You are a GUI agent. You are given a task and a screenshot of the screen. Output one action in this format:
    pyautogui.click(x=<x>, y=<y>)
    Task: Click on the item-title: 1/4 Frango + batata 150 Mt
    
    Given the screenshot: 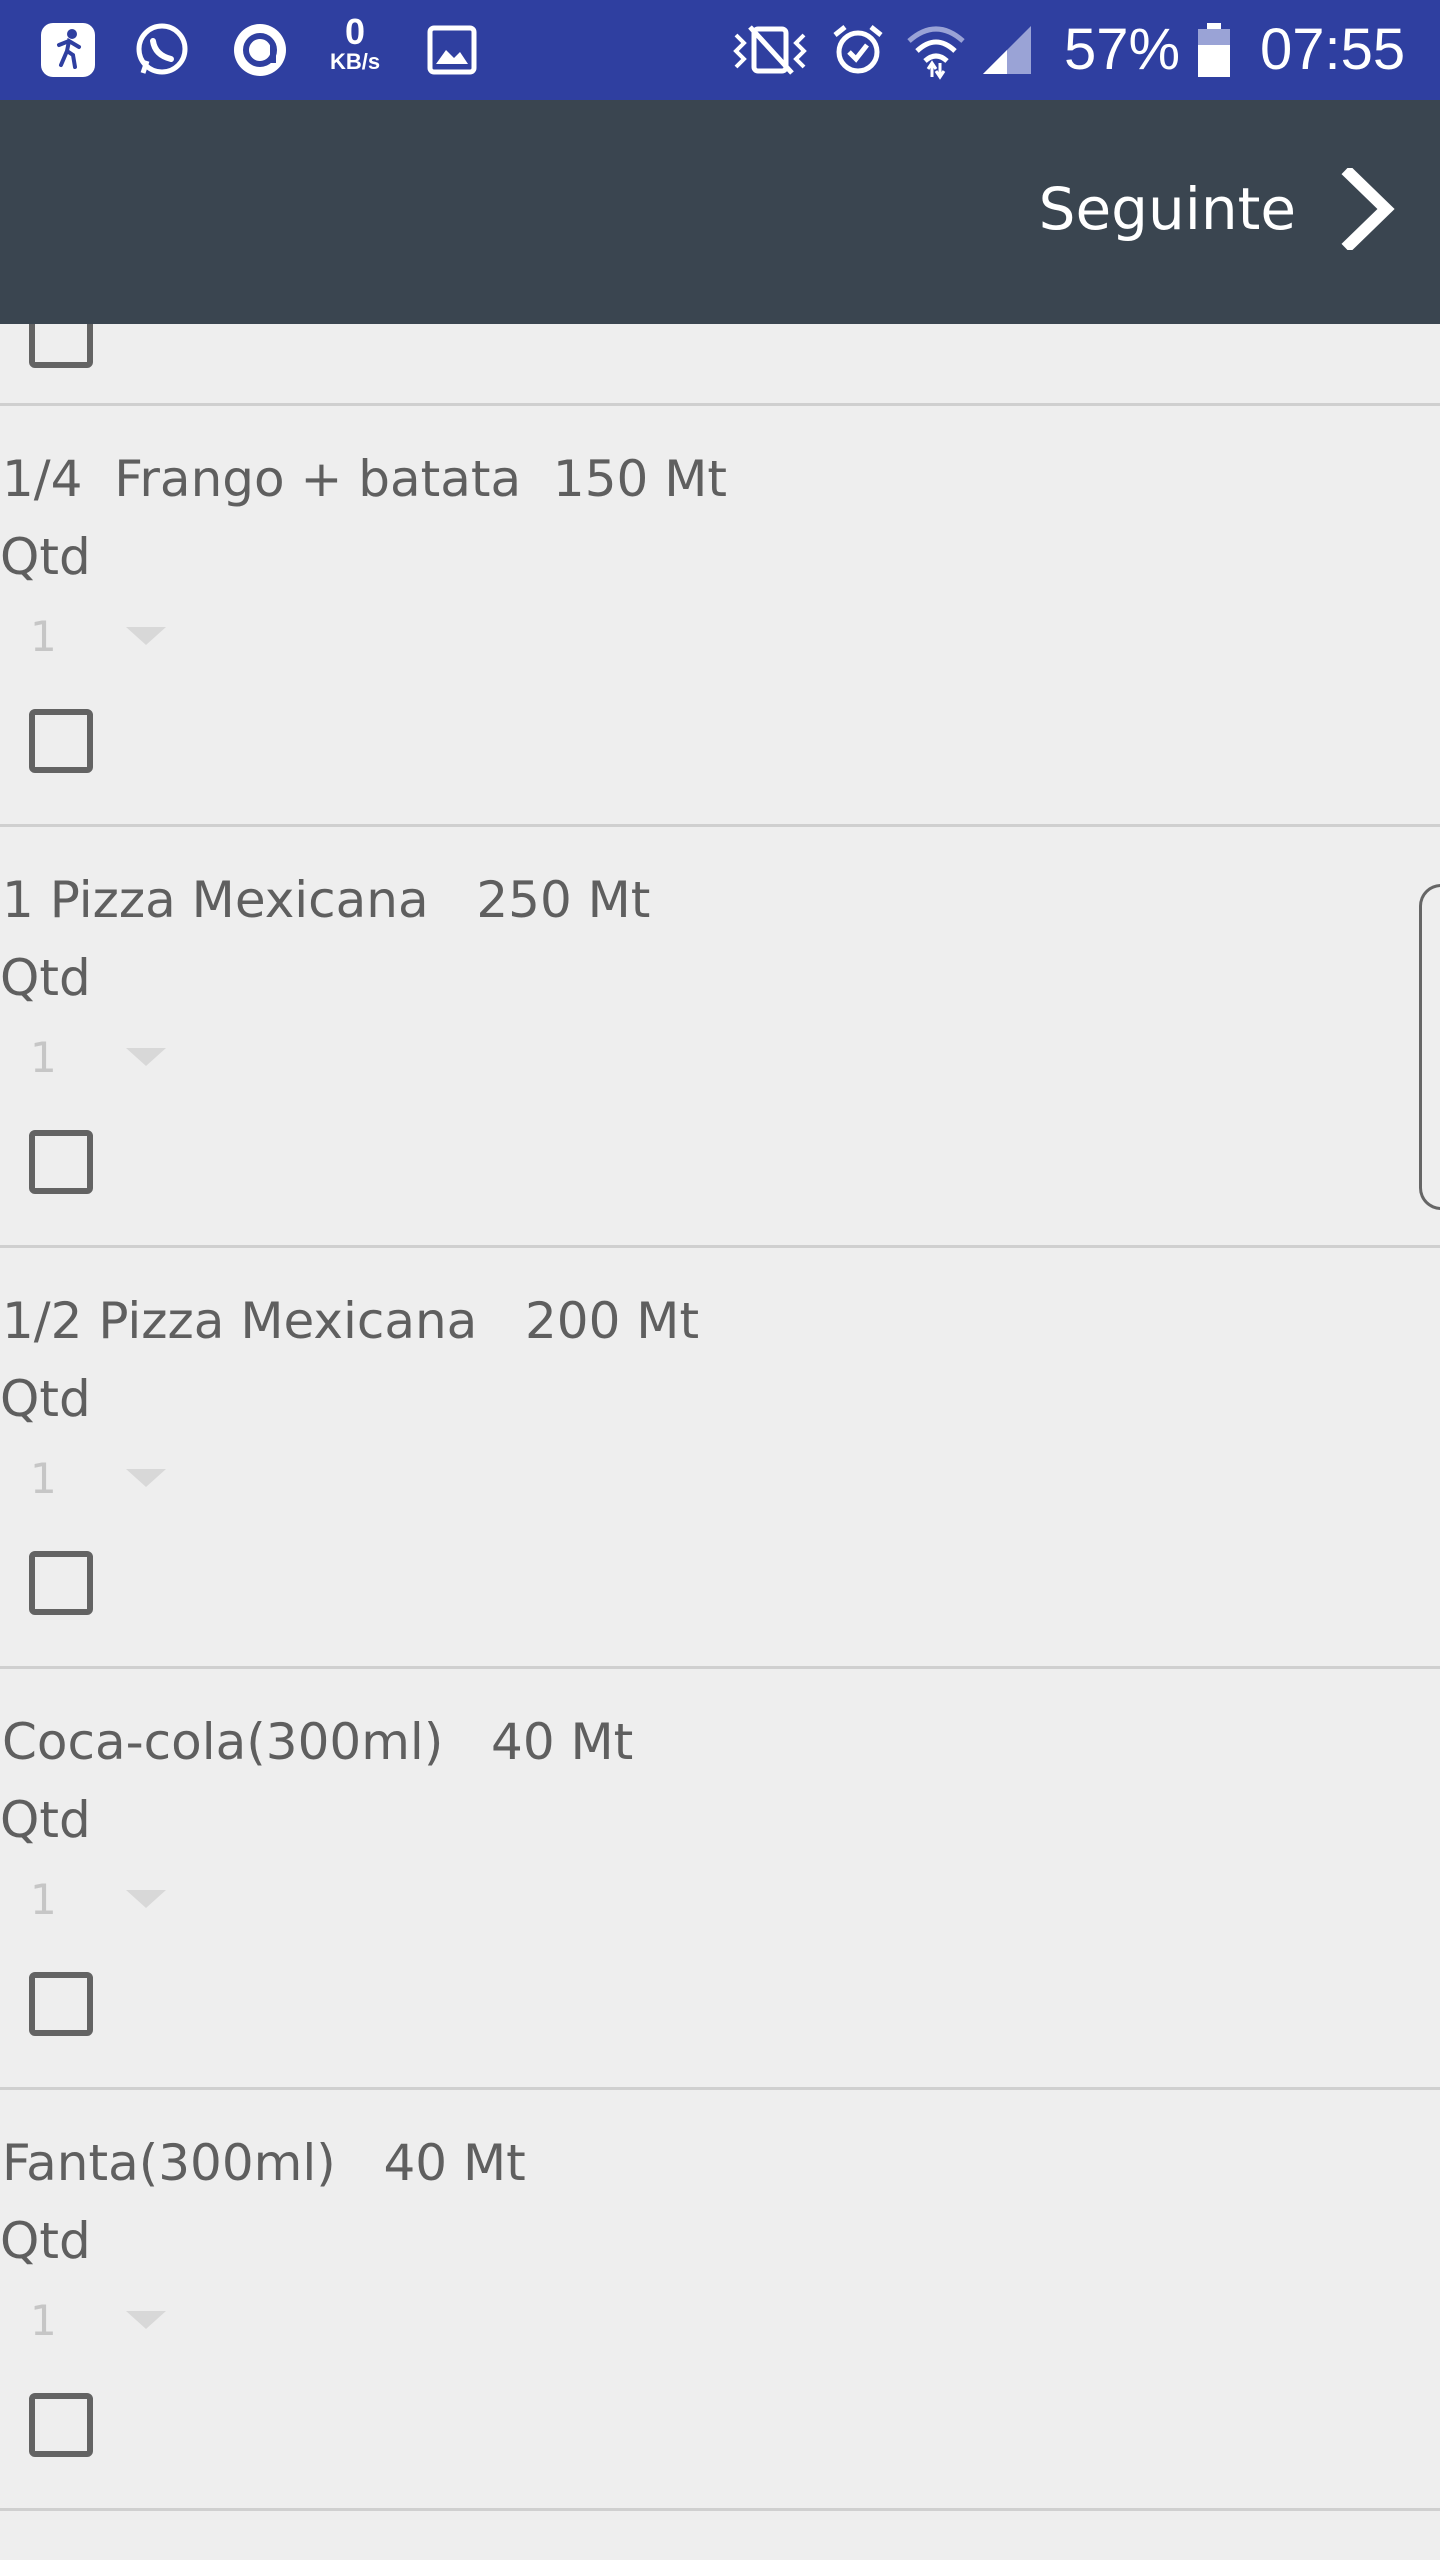 What is the action you would take?
    pyautogui.click(x=364, y=479)
    